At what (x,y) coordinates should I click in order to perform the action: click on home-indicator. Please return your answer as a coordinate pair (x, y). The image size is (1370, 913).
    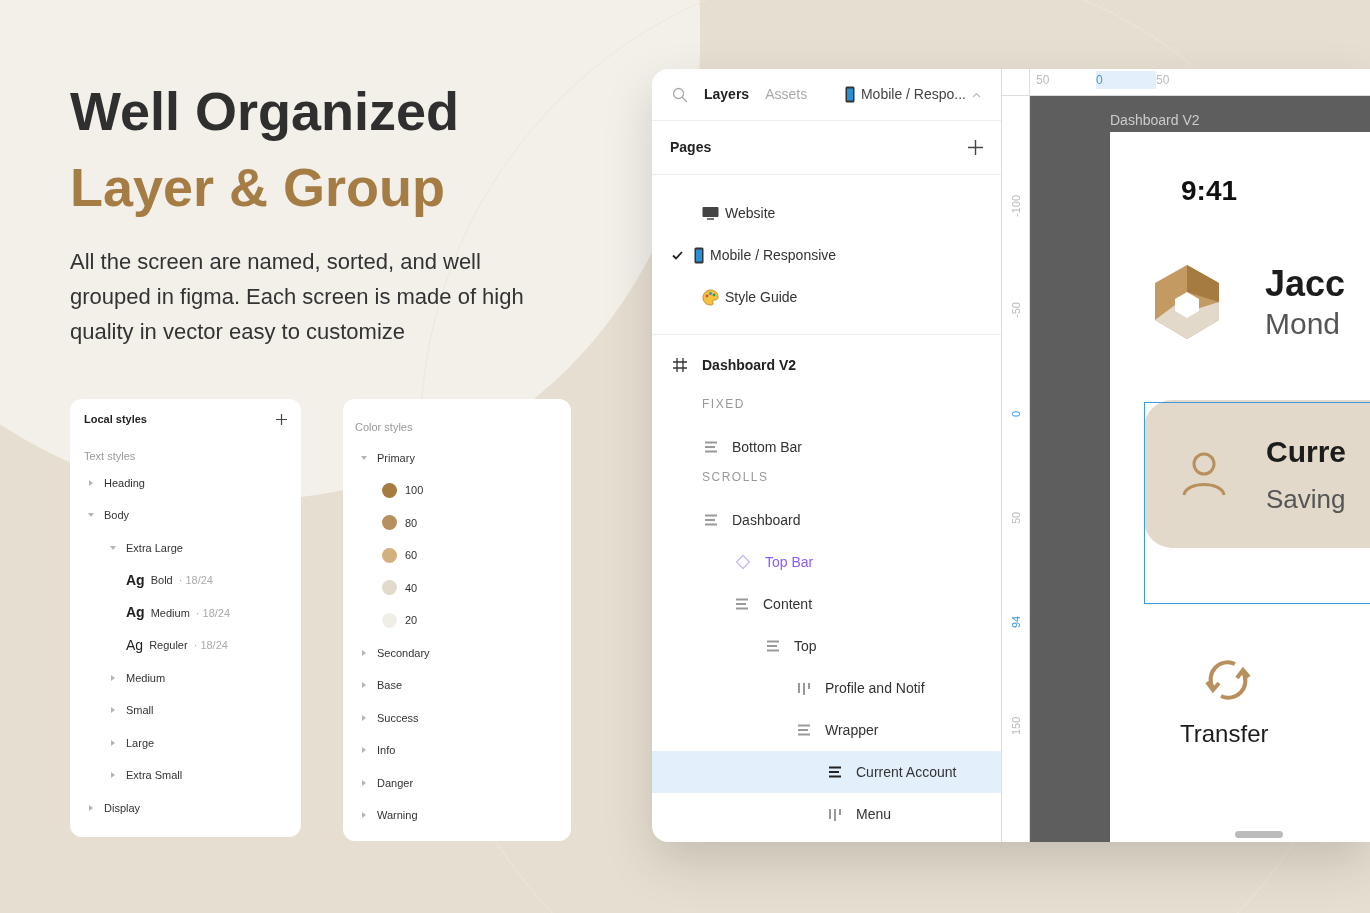
    Looking at the image, I should click on (1259, 834).